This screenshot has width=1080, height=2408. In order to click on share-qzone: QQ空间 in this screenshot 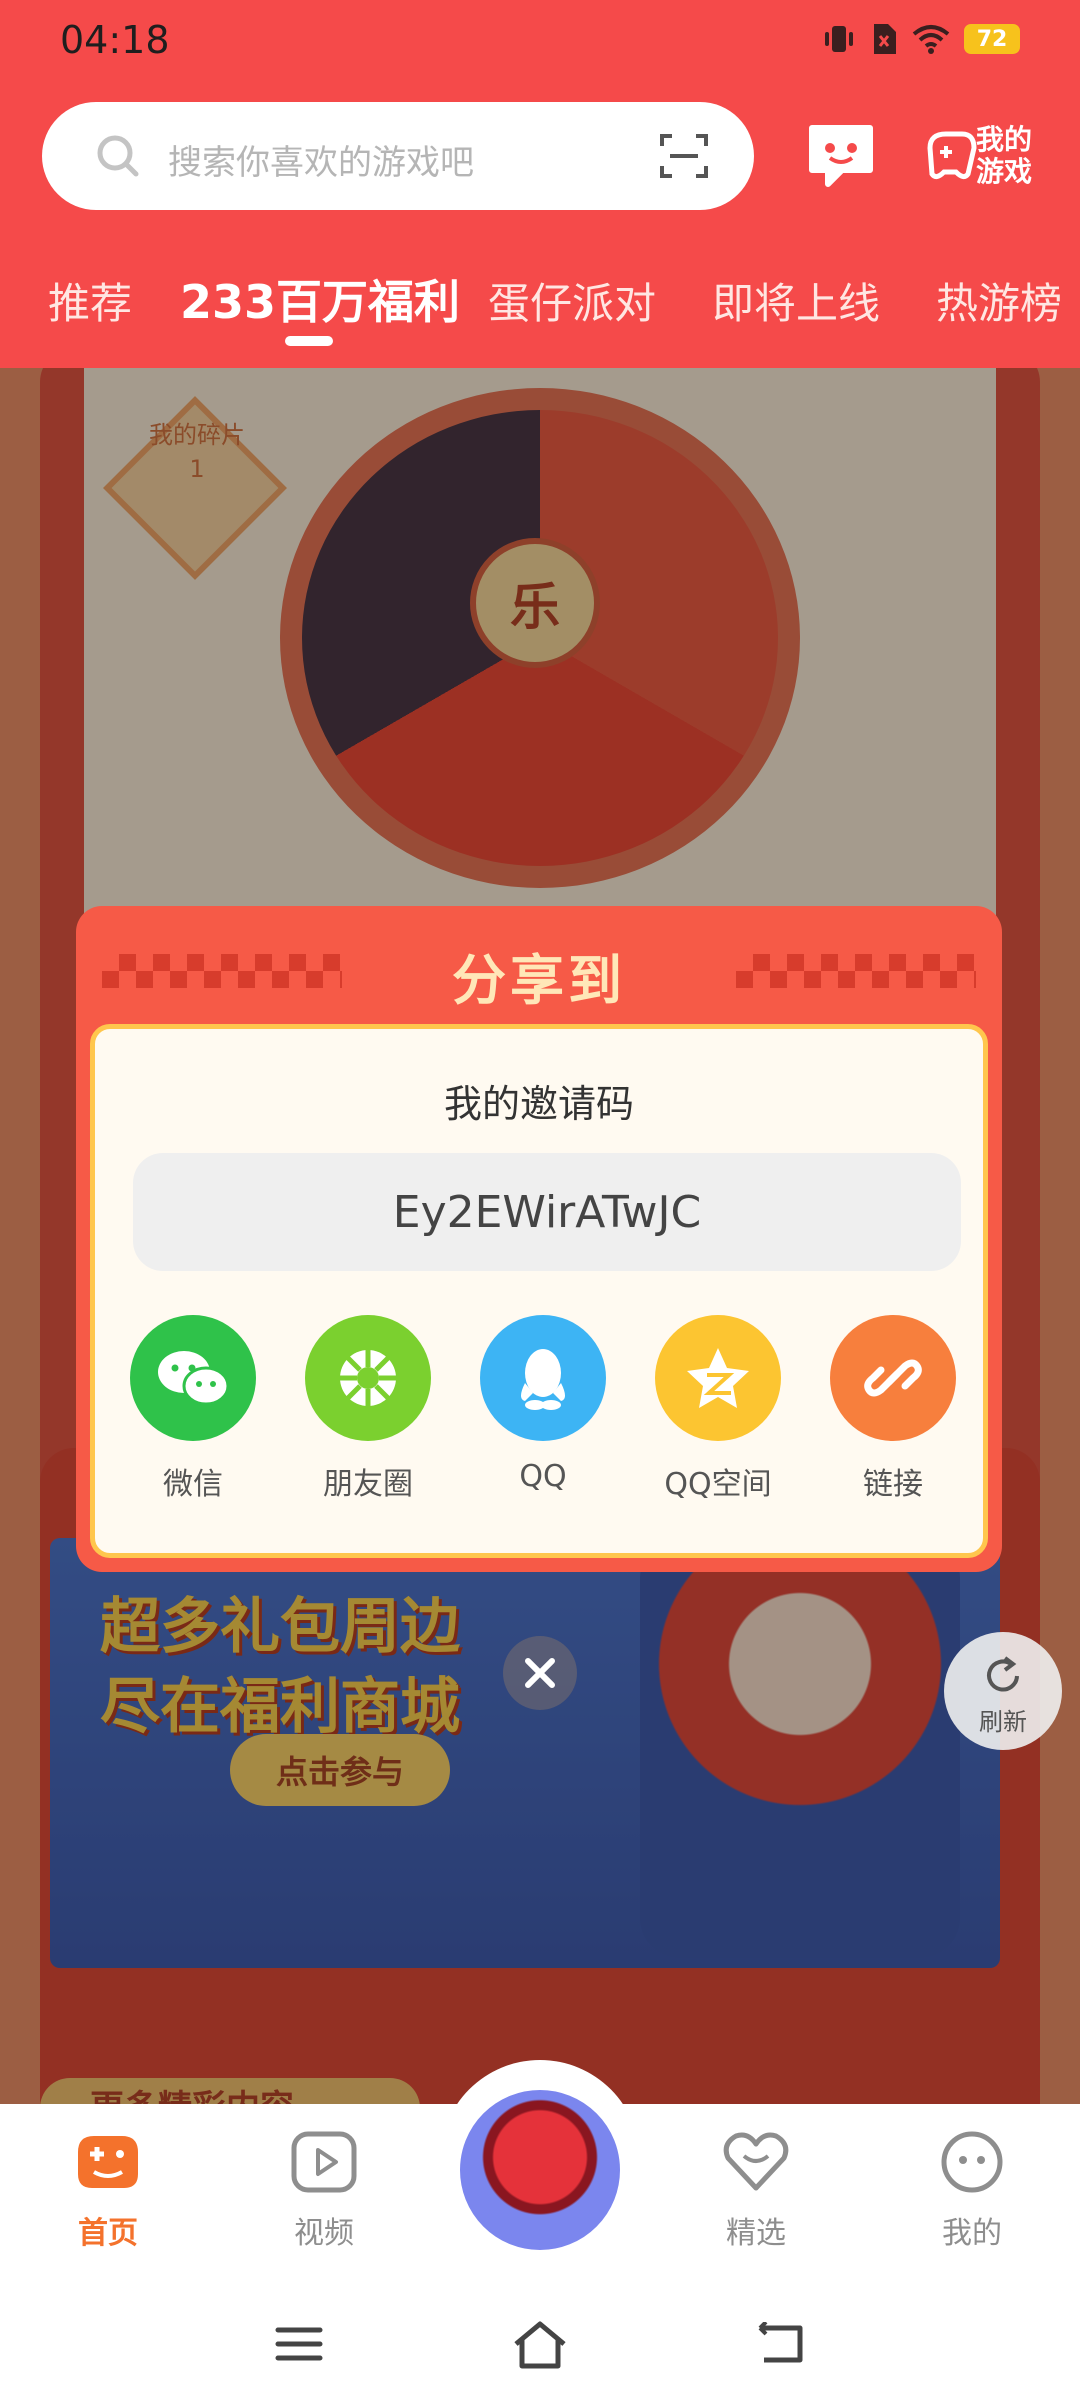, I will do `click(718, 1409)`.